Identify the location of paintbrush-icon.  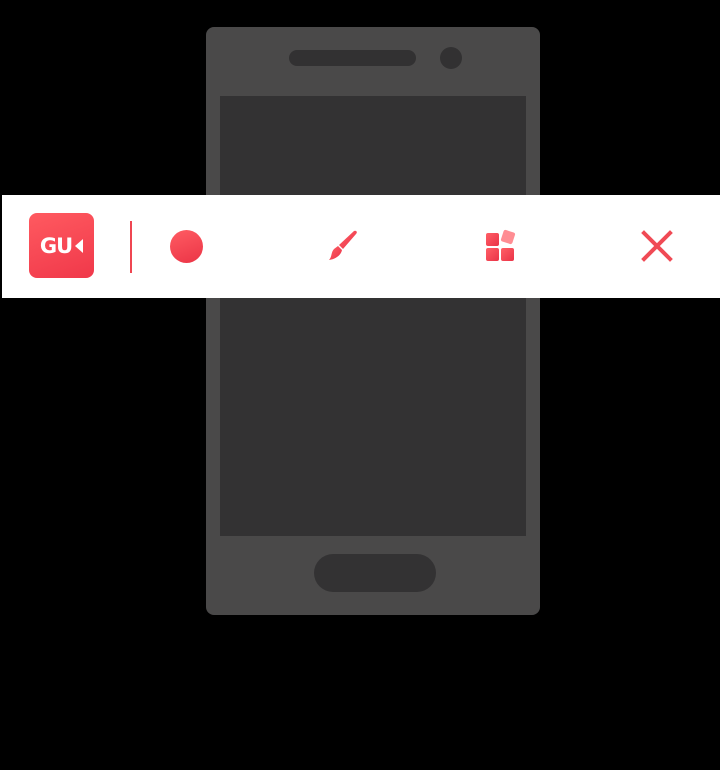
(343, 245).